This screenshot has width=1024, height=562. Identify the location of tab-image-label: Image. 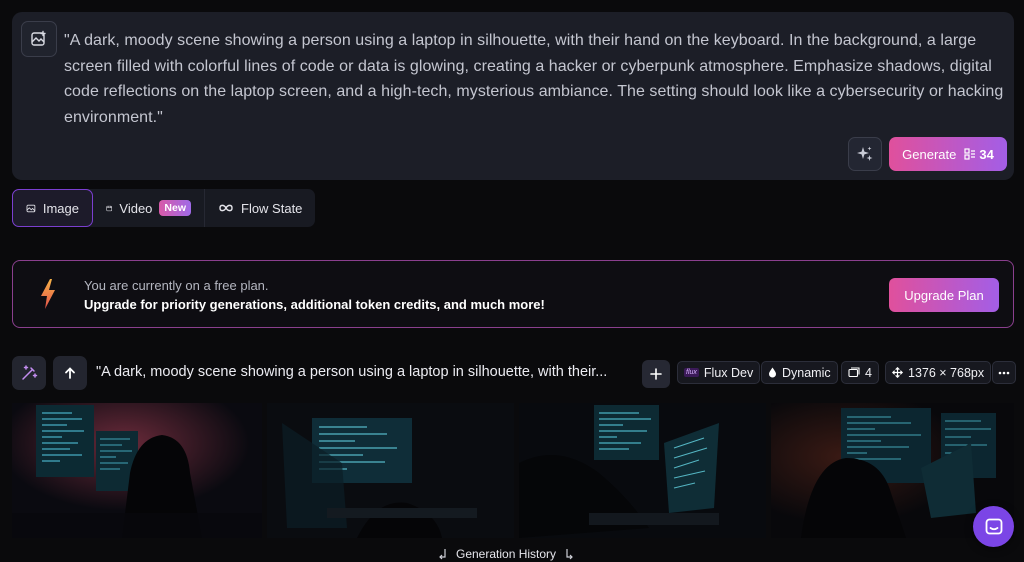
(60, 208).